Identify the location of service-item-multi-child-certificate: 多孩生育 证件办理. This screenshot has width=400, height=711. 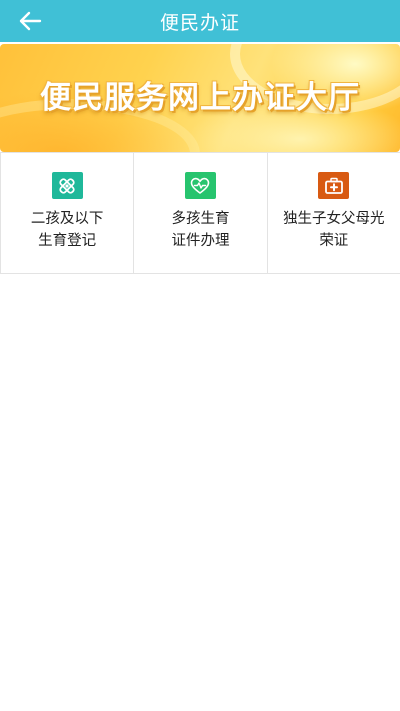
(201, 213).